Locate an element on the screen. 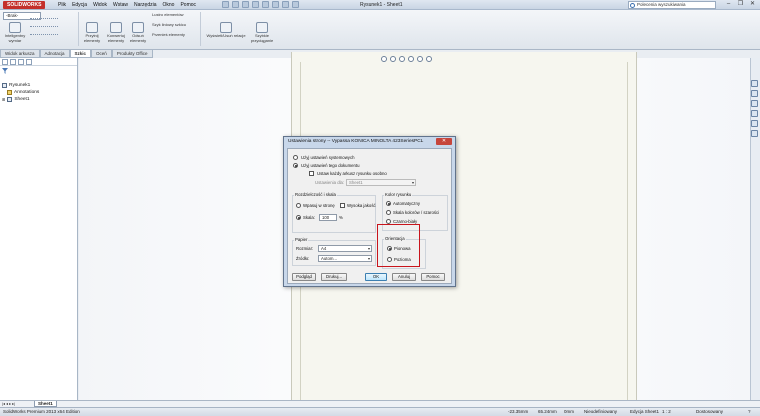 The image size is (760, 416). solidworks-logo: SOLIDWORKS is located at coordinates (24, 5).